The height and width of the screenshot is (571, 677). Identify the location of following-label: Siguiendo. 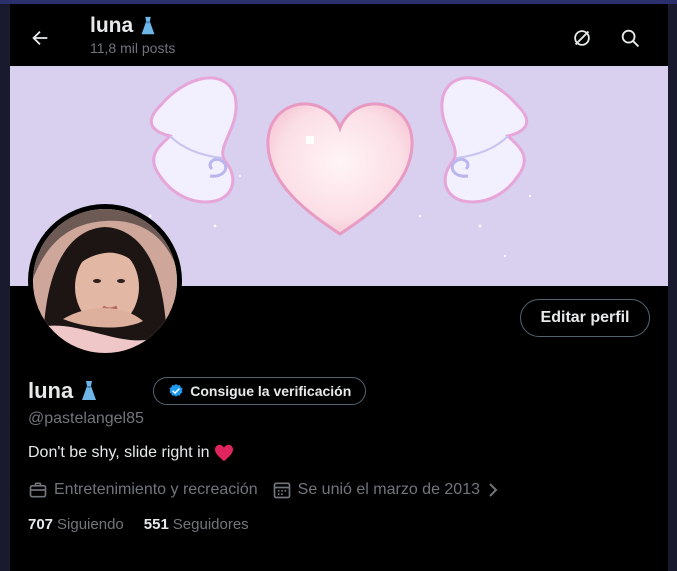
(90, 524).